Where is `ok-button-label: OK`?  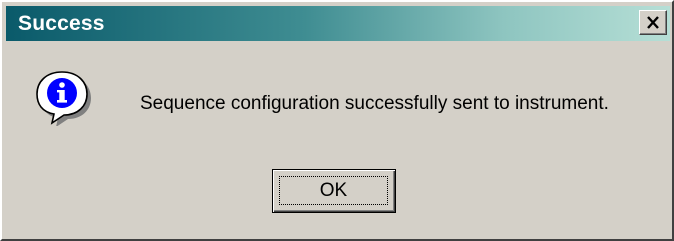
ok-button-label: OK is located at coordinates (333, 190).